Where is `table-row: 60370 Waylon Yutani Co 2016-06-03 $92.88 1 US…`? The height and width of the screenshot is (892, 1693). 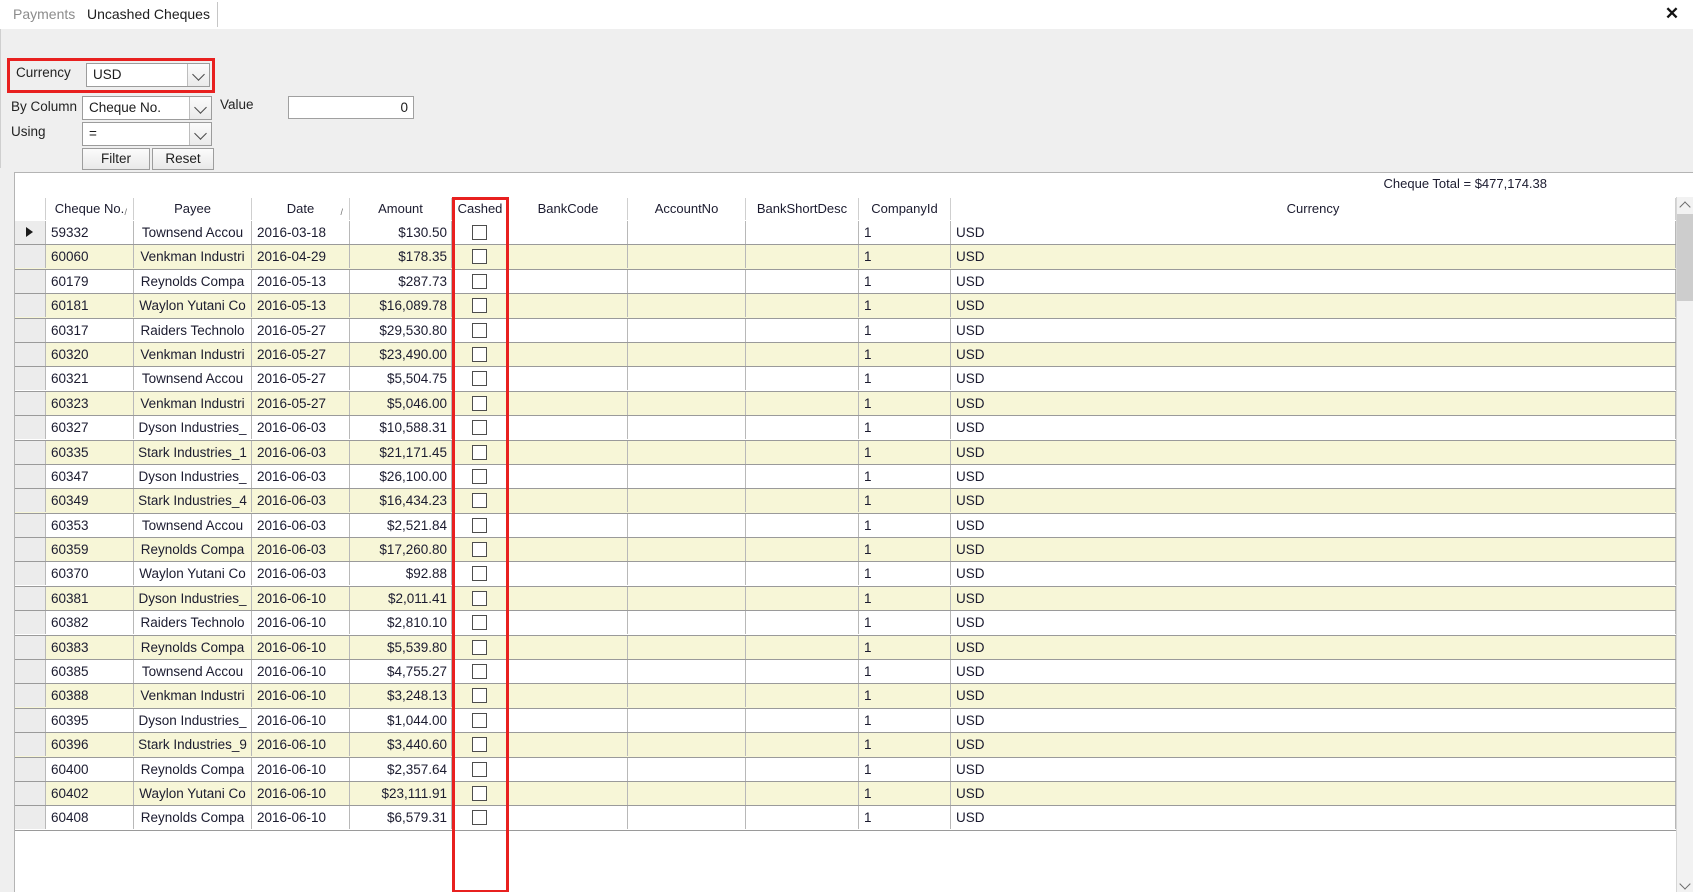 table-row: 60370 Waylon Yutani Co 2016-06-03 $92.88 1 US… is located at coordinates (854, 574).